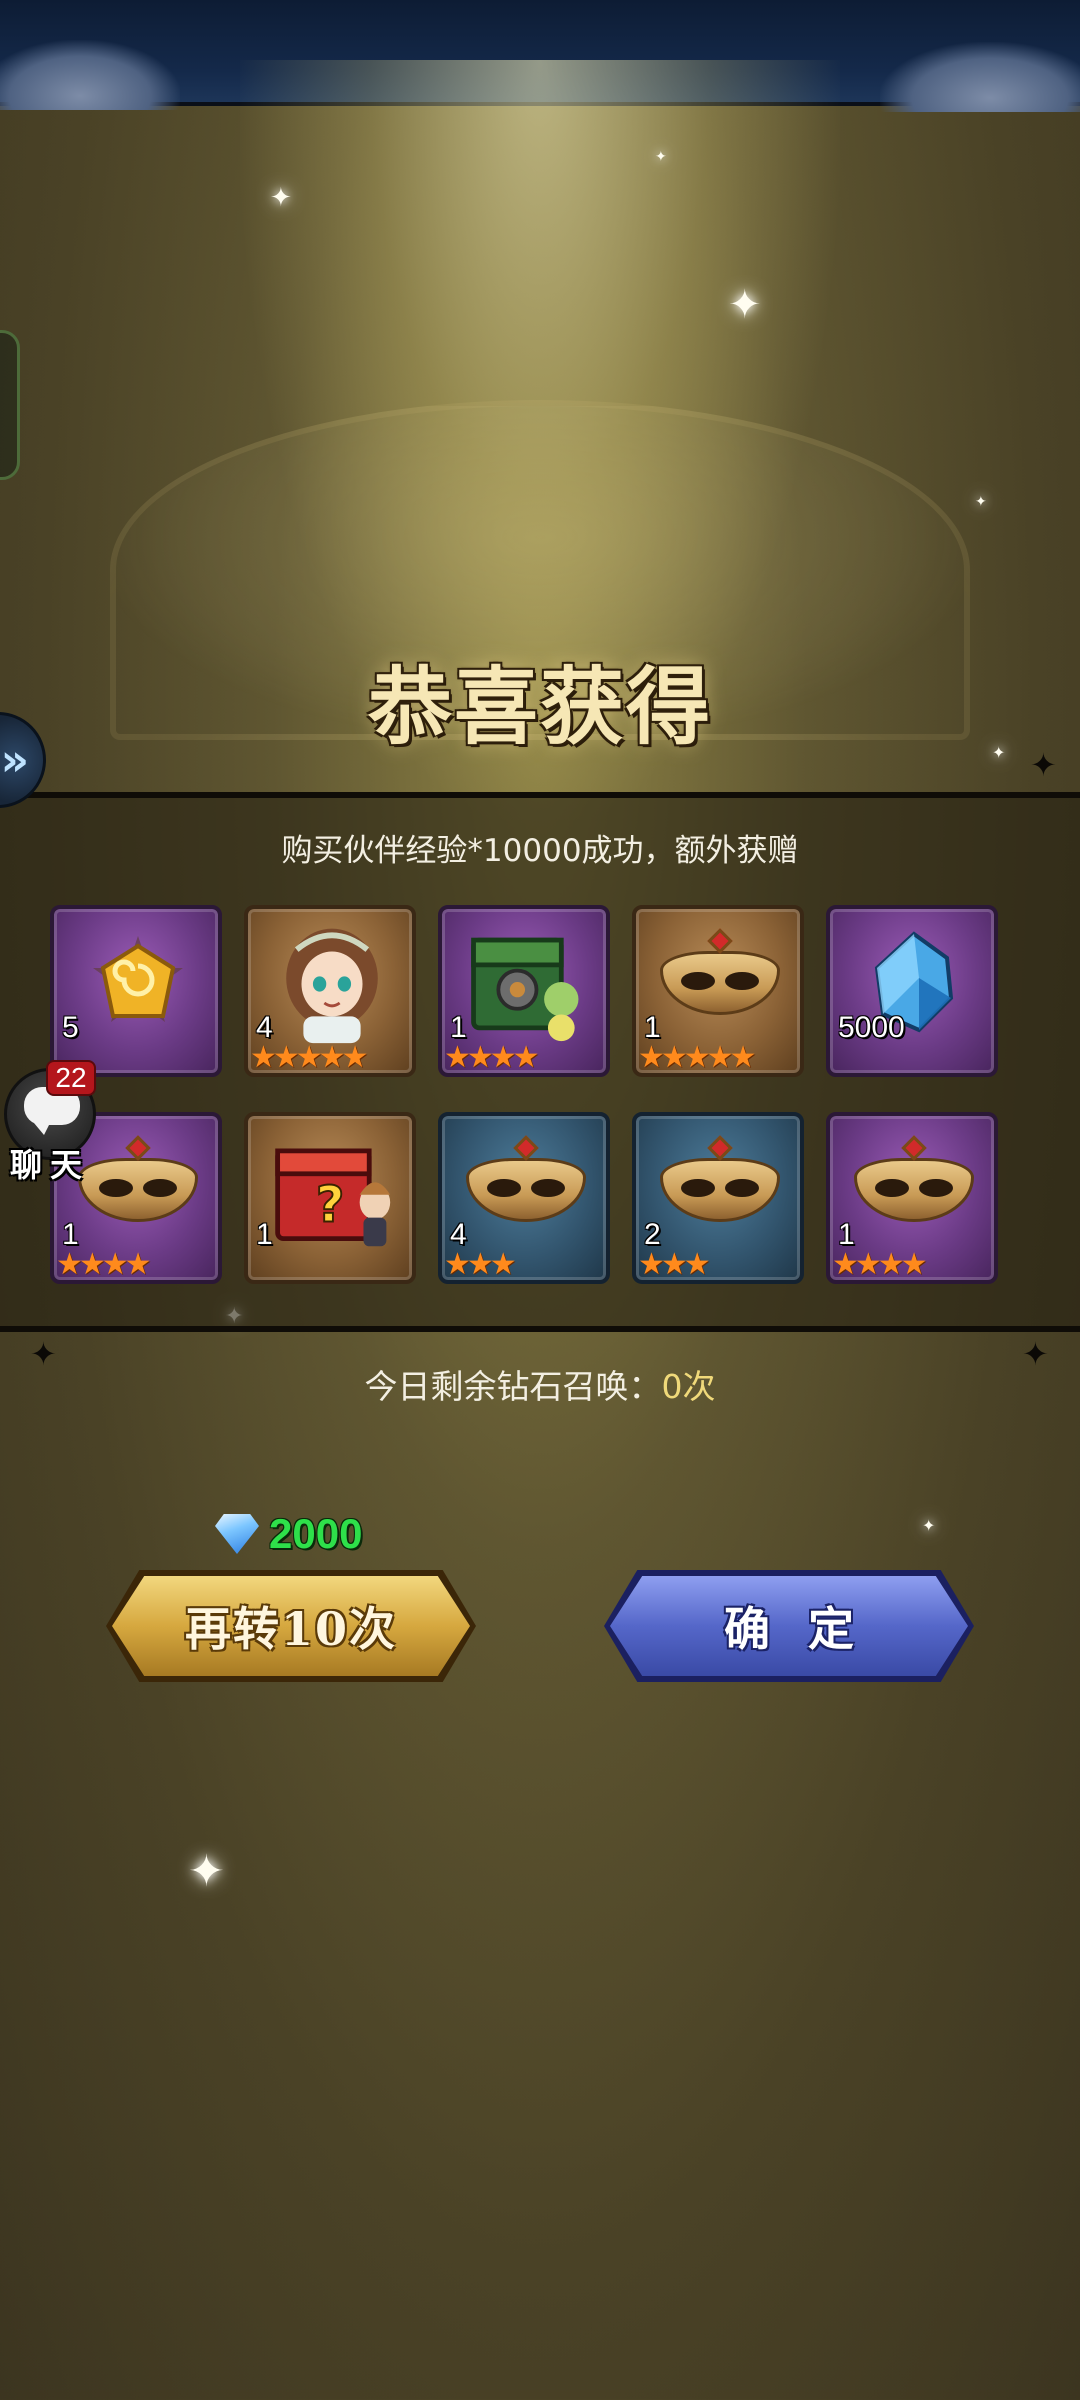 The width and height of the screenshot is (1080, 2400). What do you see at coordinates (138, 983) in the screenshot?
I see `gold-rune-icon` at bounding box center [138, 983].